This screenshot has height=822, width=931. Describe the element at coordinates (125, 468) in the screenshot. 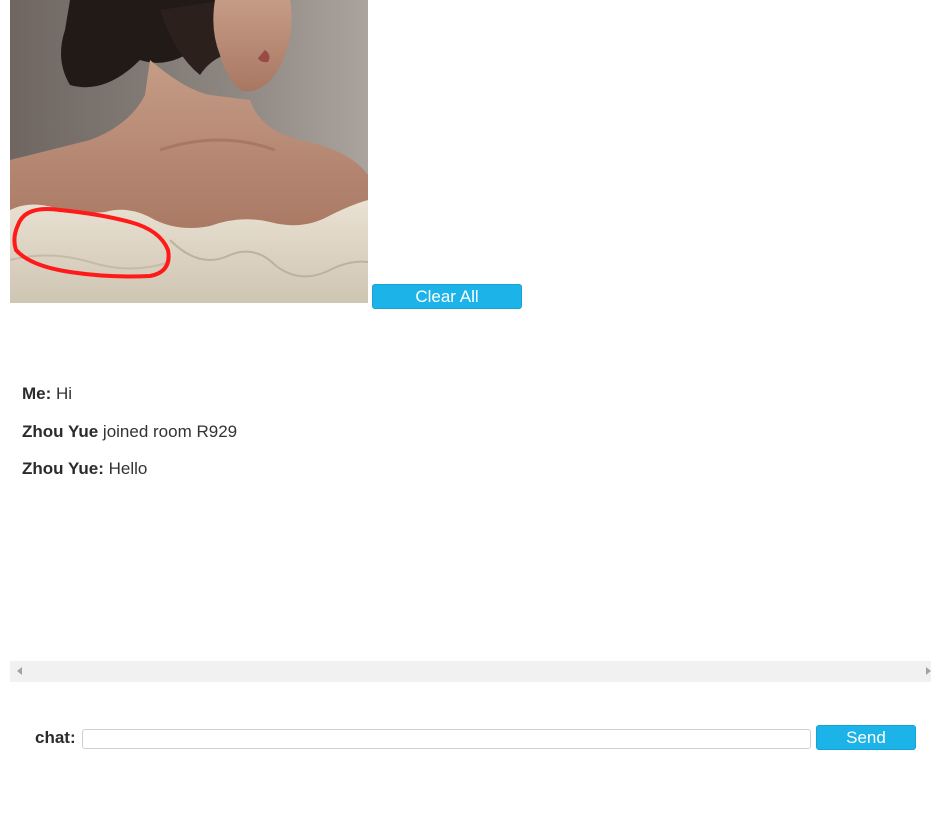

I see `message-text: Hello` at that location.